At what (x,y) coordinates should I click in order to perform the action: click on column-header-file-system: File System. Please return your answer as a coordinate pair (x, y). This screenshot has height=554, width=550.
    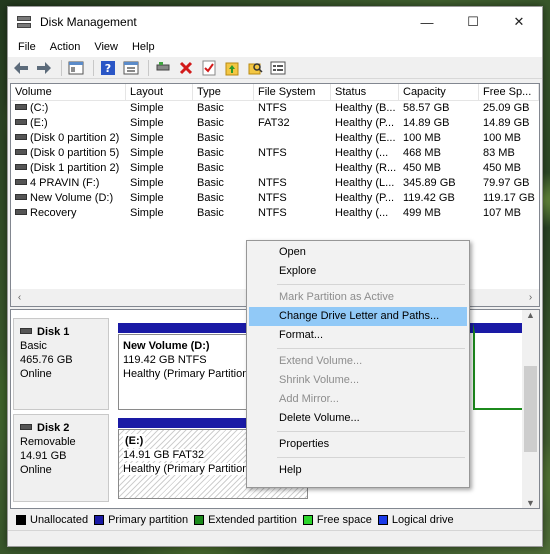
    Looking at the image, I should click on (292, 92).